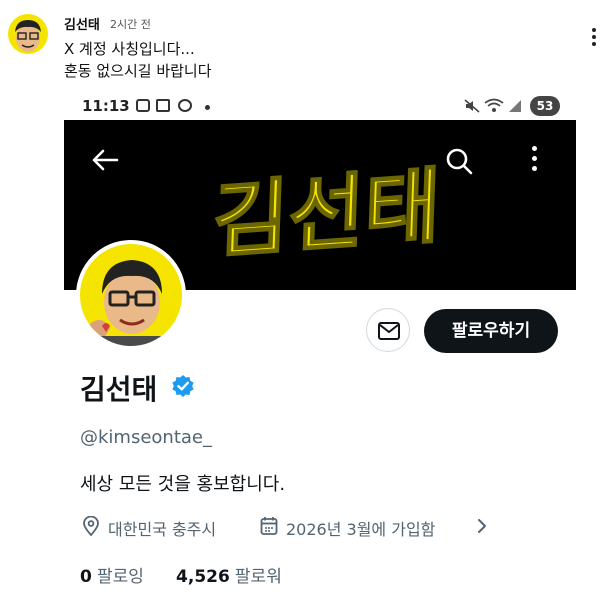  I want to click on location-pin-icon, so click(91, 526).